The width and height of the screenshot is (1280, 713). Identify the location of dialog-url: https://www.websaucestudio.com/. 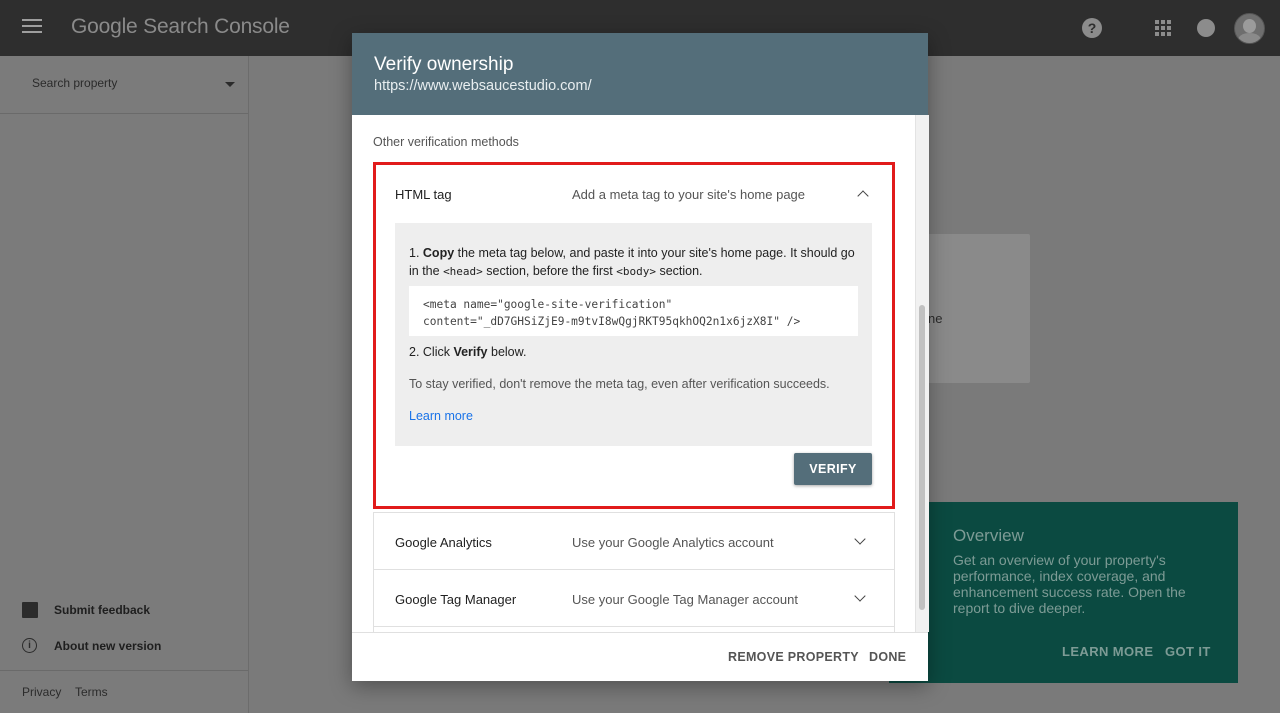
(483, 86).